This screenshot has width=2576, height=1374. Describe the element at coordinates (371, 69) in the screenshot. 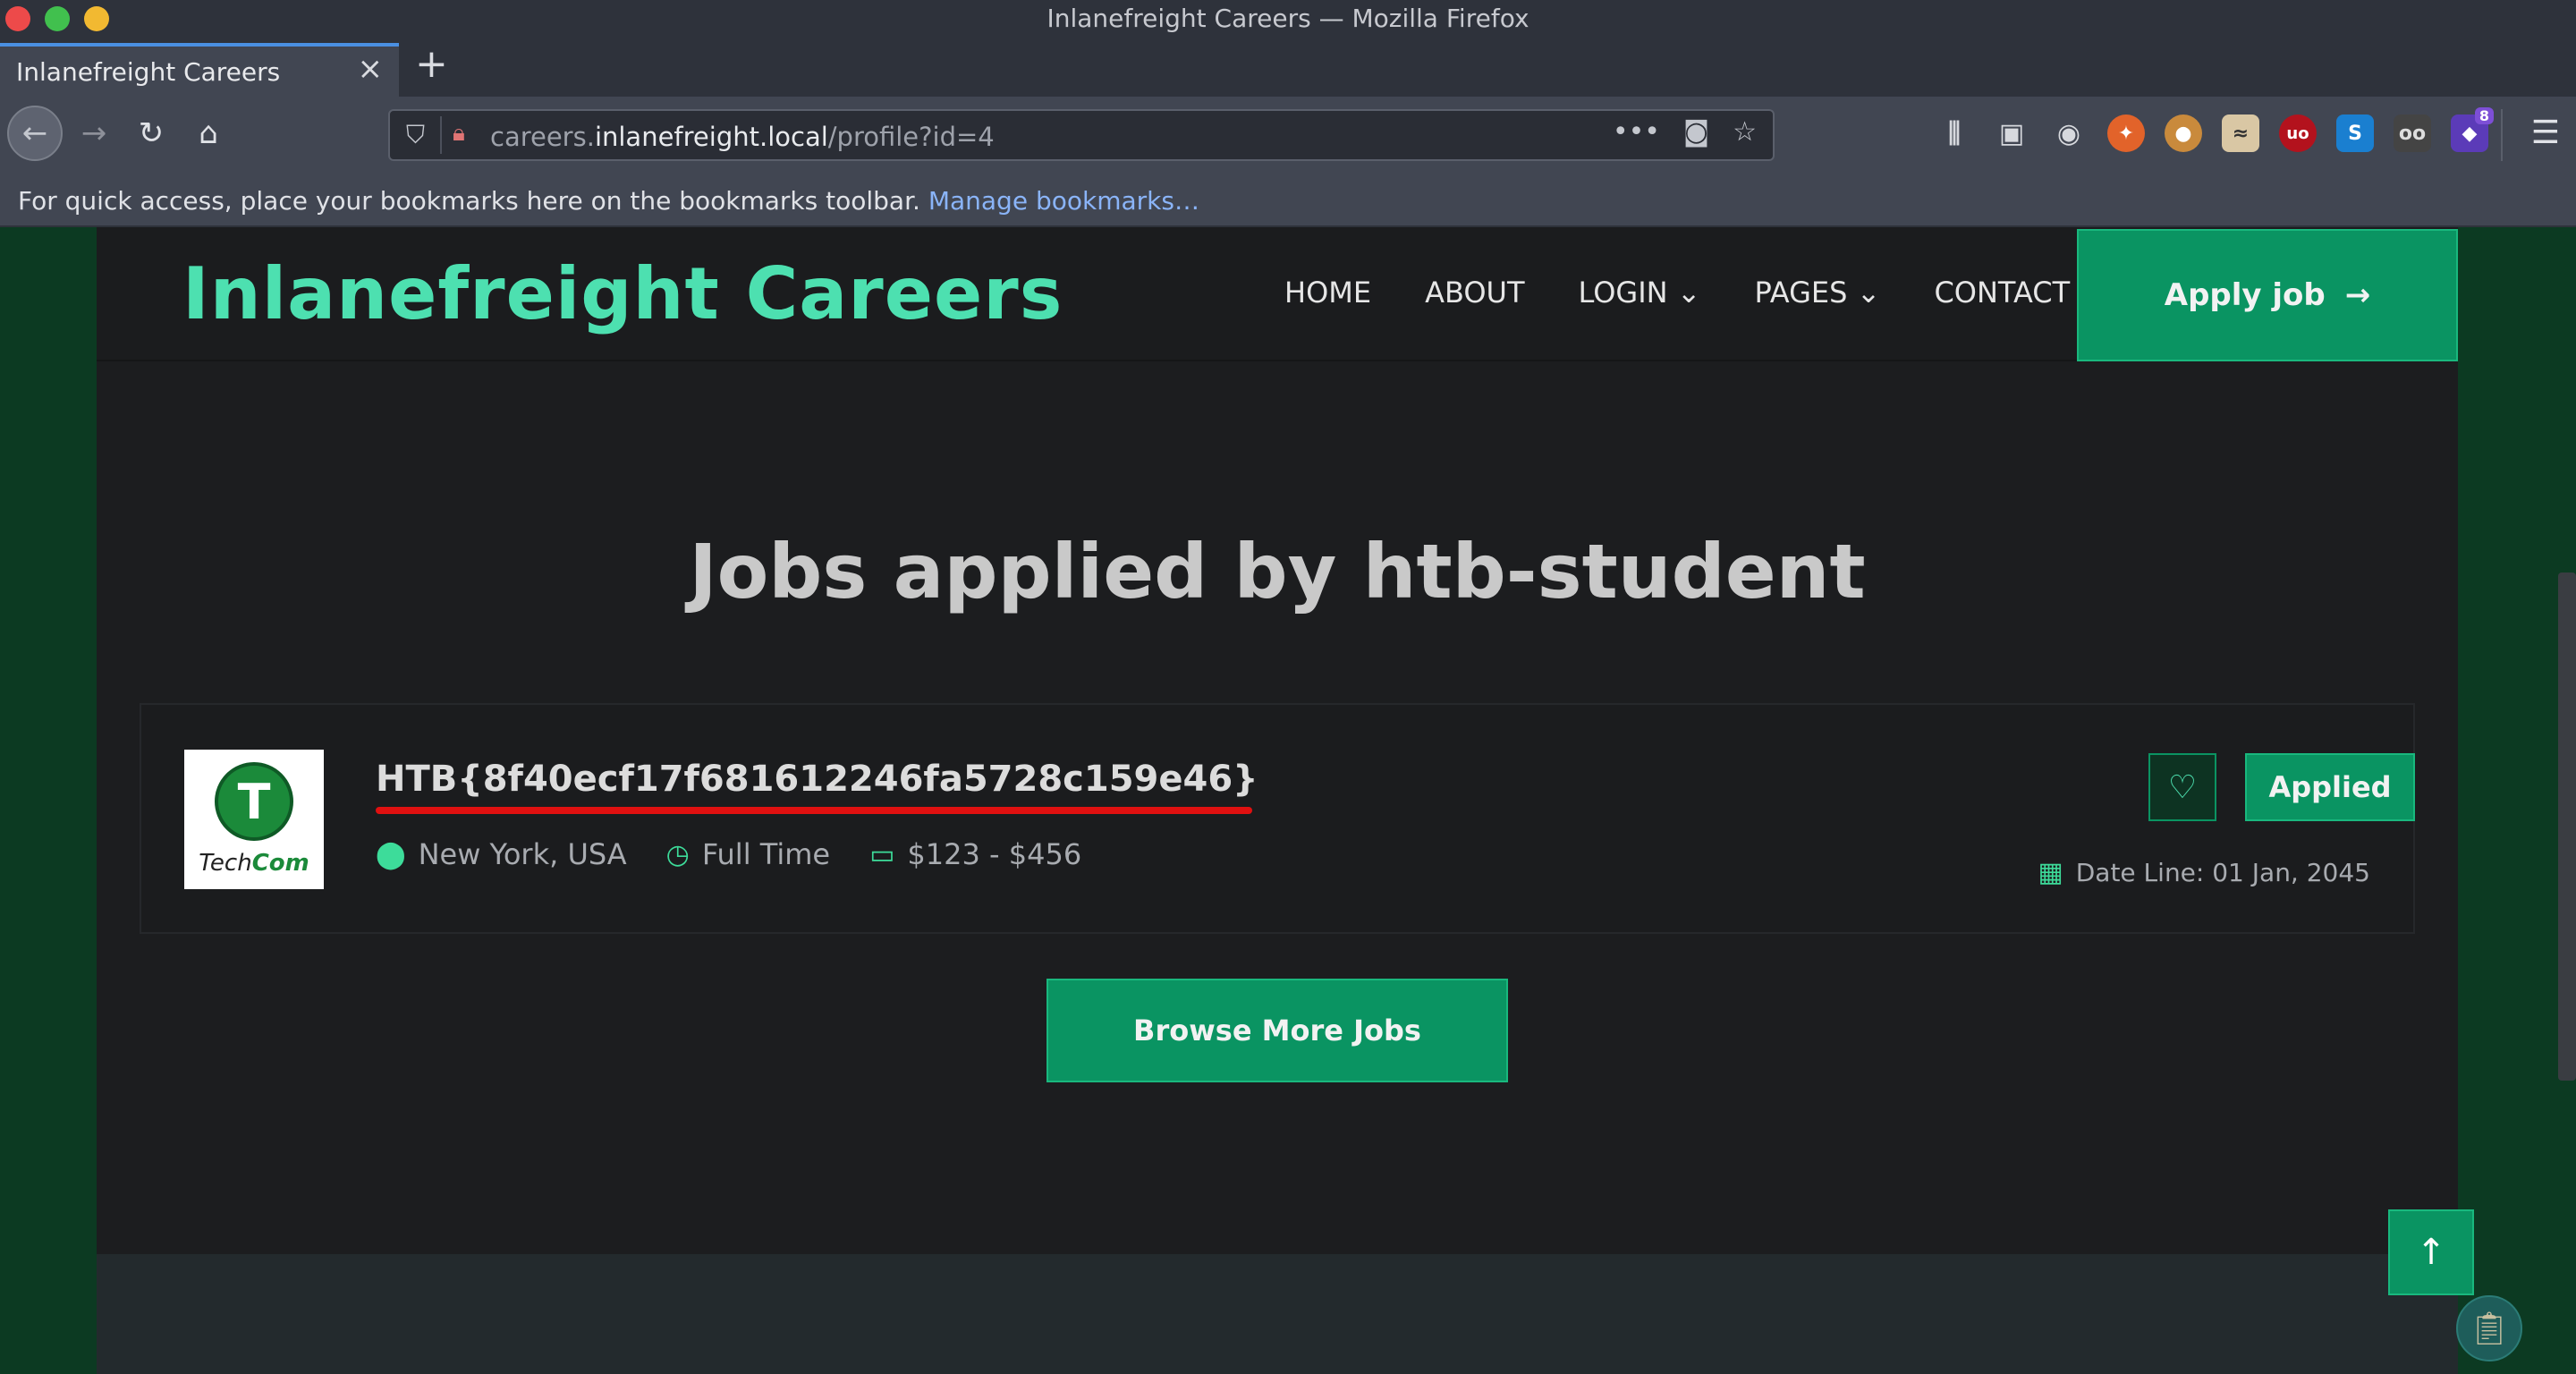

I see `tab-close-icon: ×` at that location.